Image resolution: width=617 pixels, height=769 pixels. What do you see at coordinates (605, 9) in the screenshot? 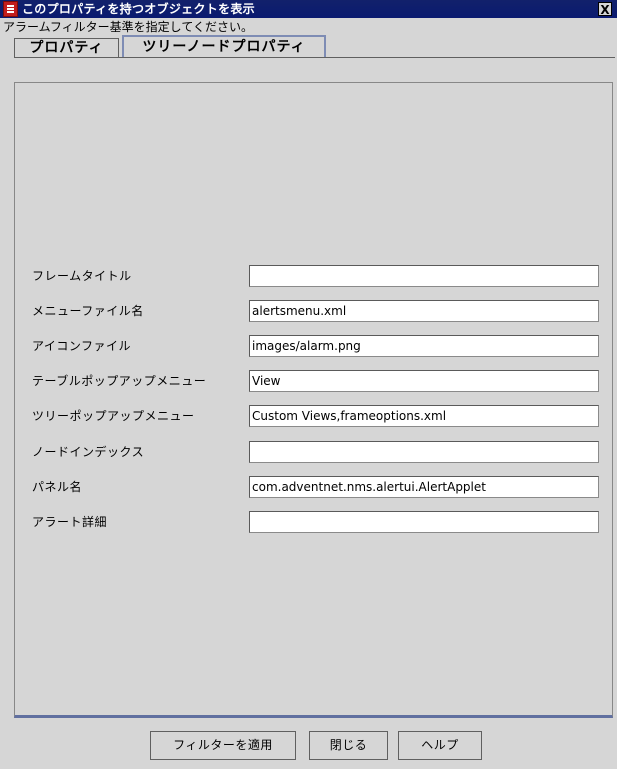
I see `close-button: X` at bounding box center [605, 9].